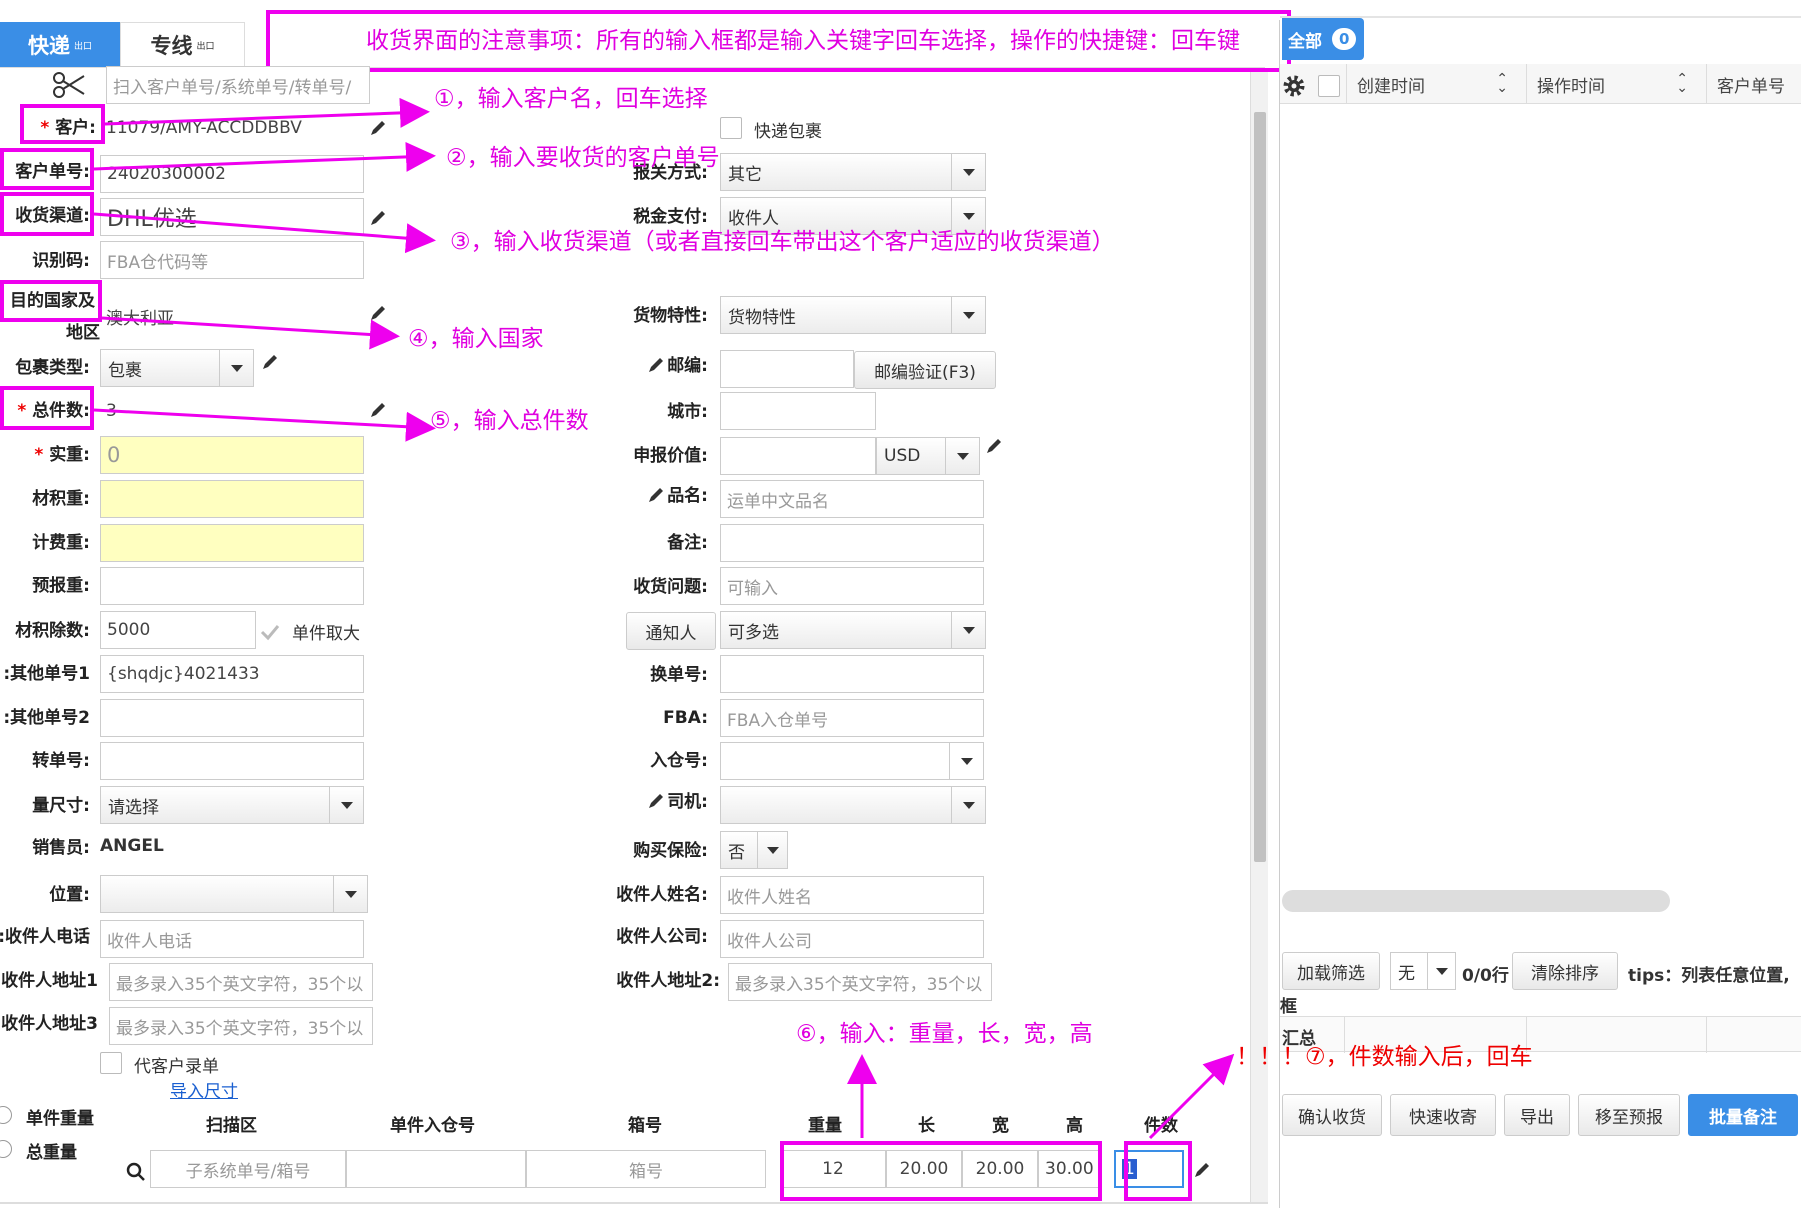 Image resolution: width=1801 pixels, height=1208 pixels. I want to click on annotation-3: ③，输入收货渠道（或者直接回车带出这个客户适应的收货渠道）, so click(782, 242).